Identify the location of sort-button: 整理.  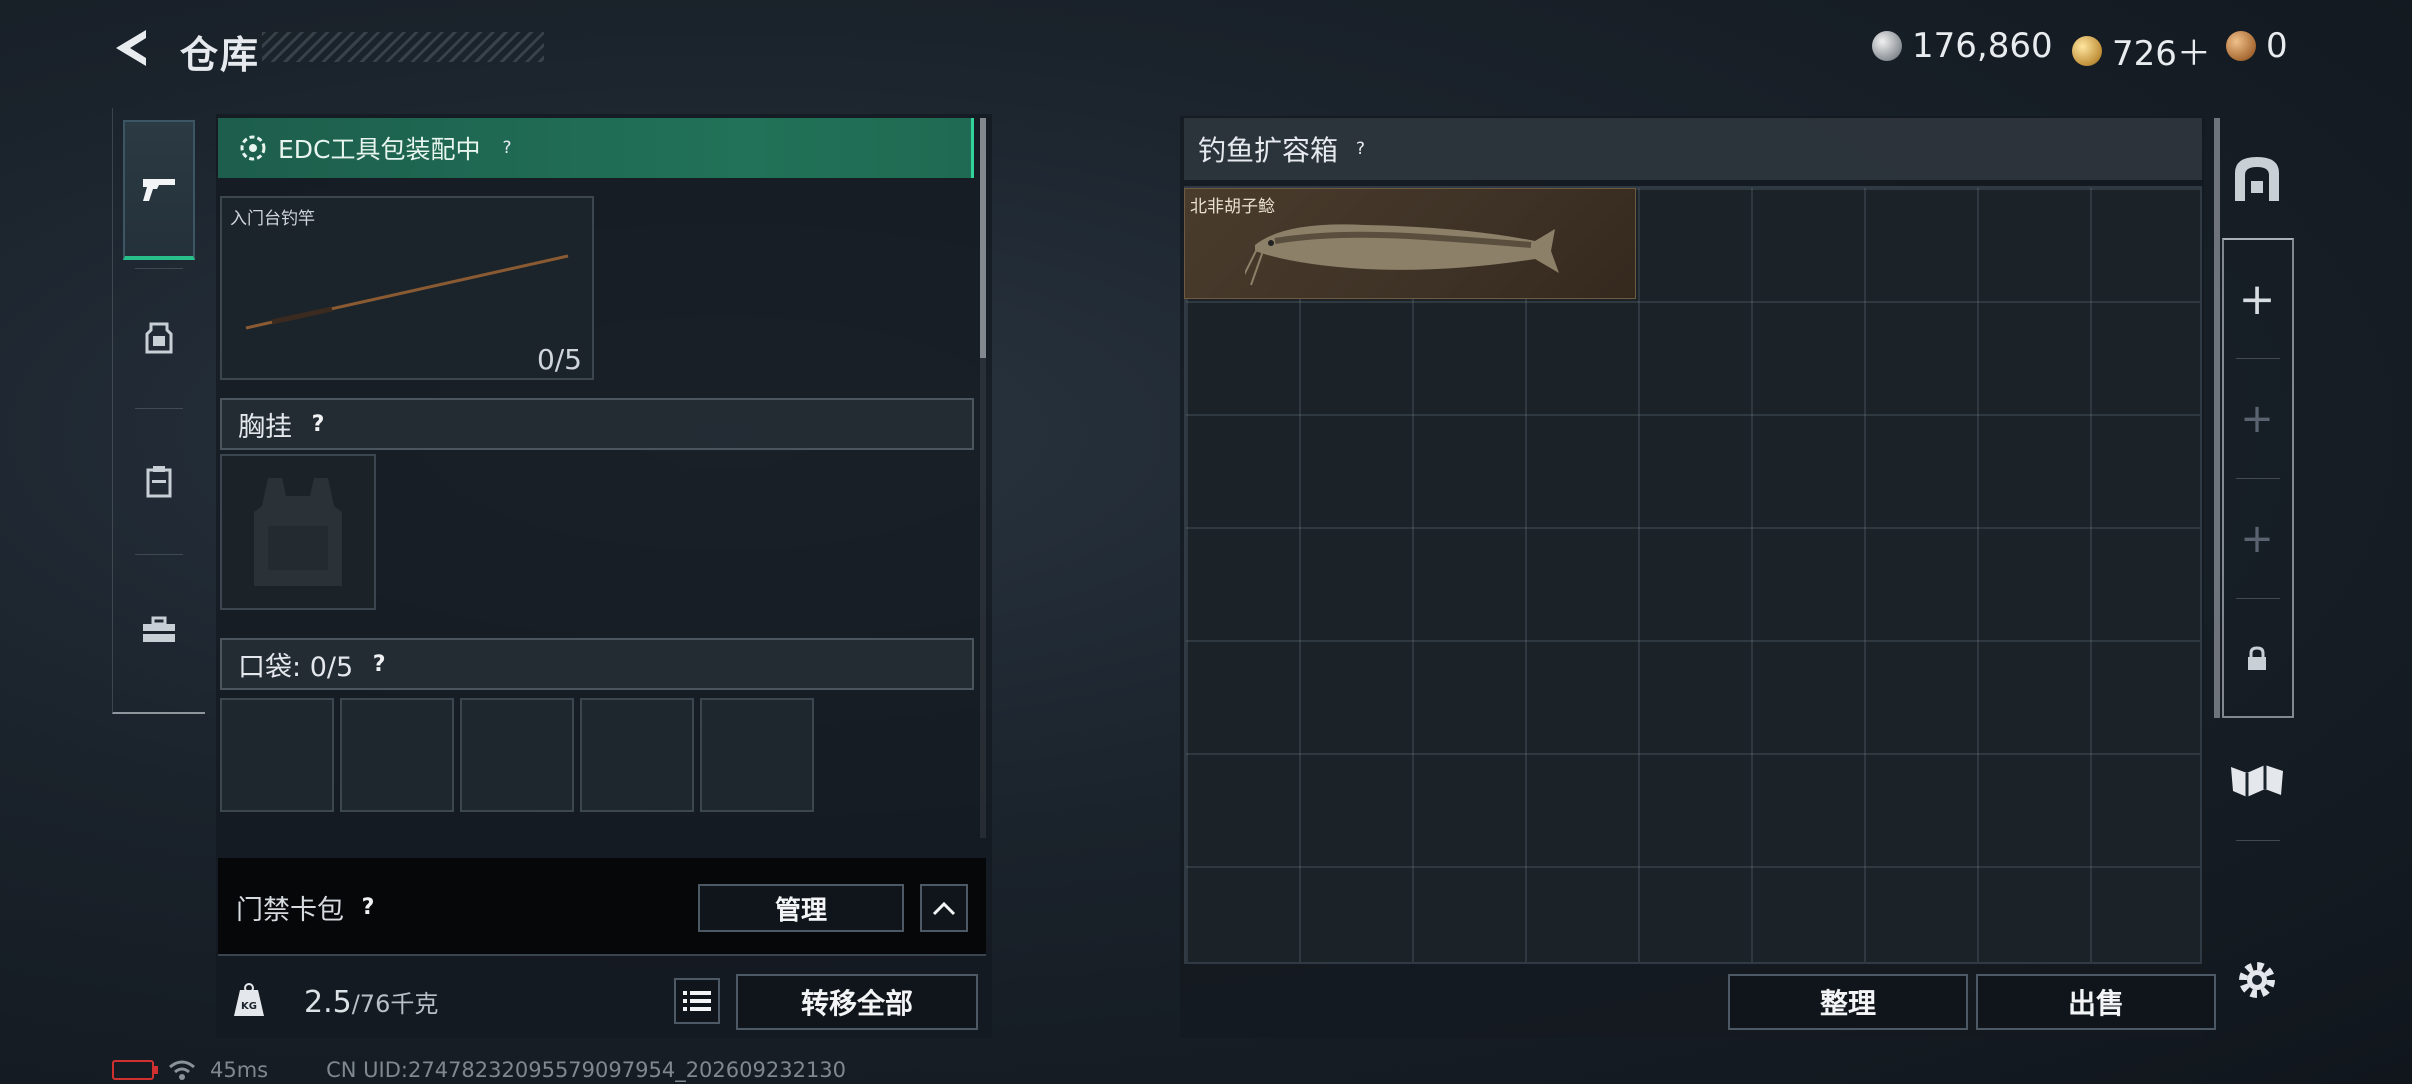
(1848, 1002).